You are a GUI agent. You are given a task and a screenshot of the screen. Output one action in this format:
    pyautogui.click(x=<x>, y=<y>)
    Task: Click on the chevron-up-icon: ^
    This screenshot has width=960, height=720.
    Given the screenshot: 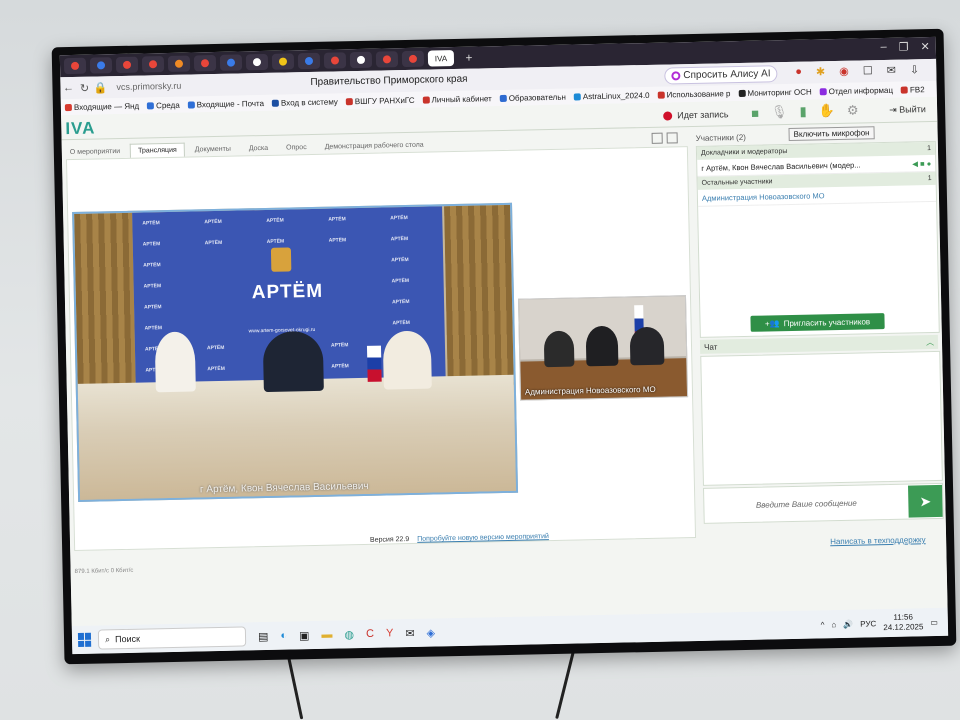 What is the action you would take?
    pyautogui.click(x=823, y=624)
    